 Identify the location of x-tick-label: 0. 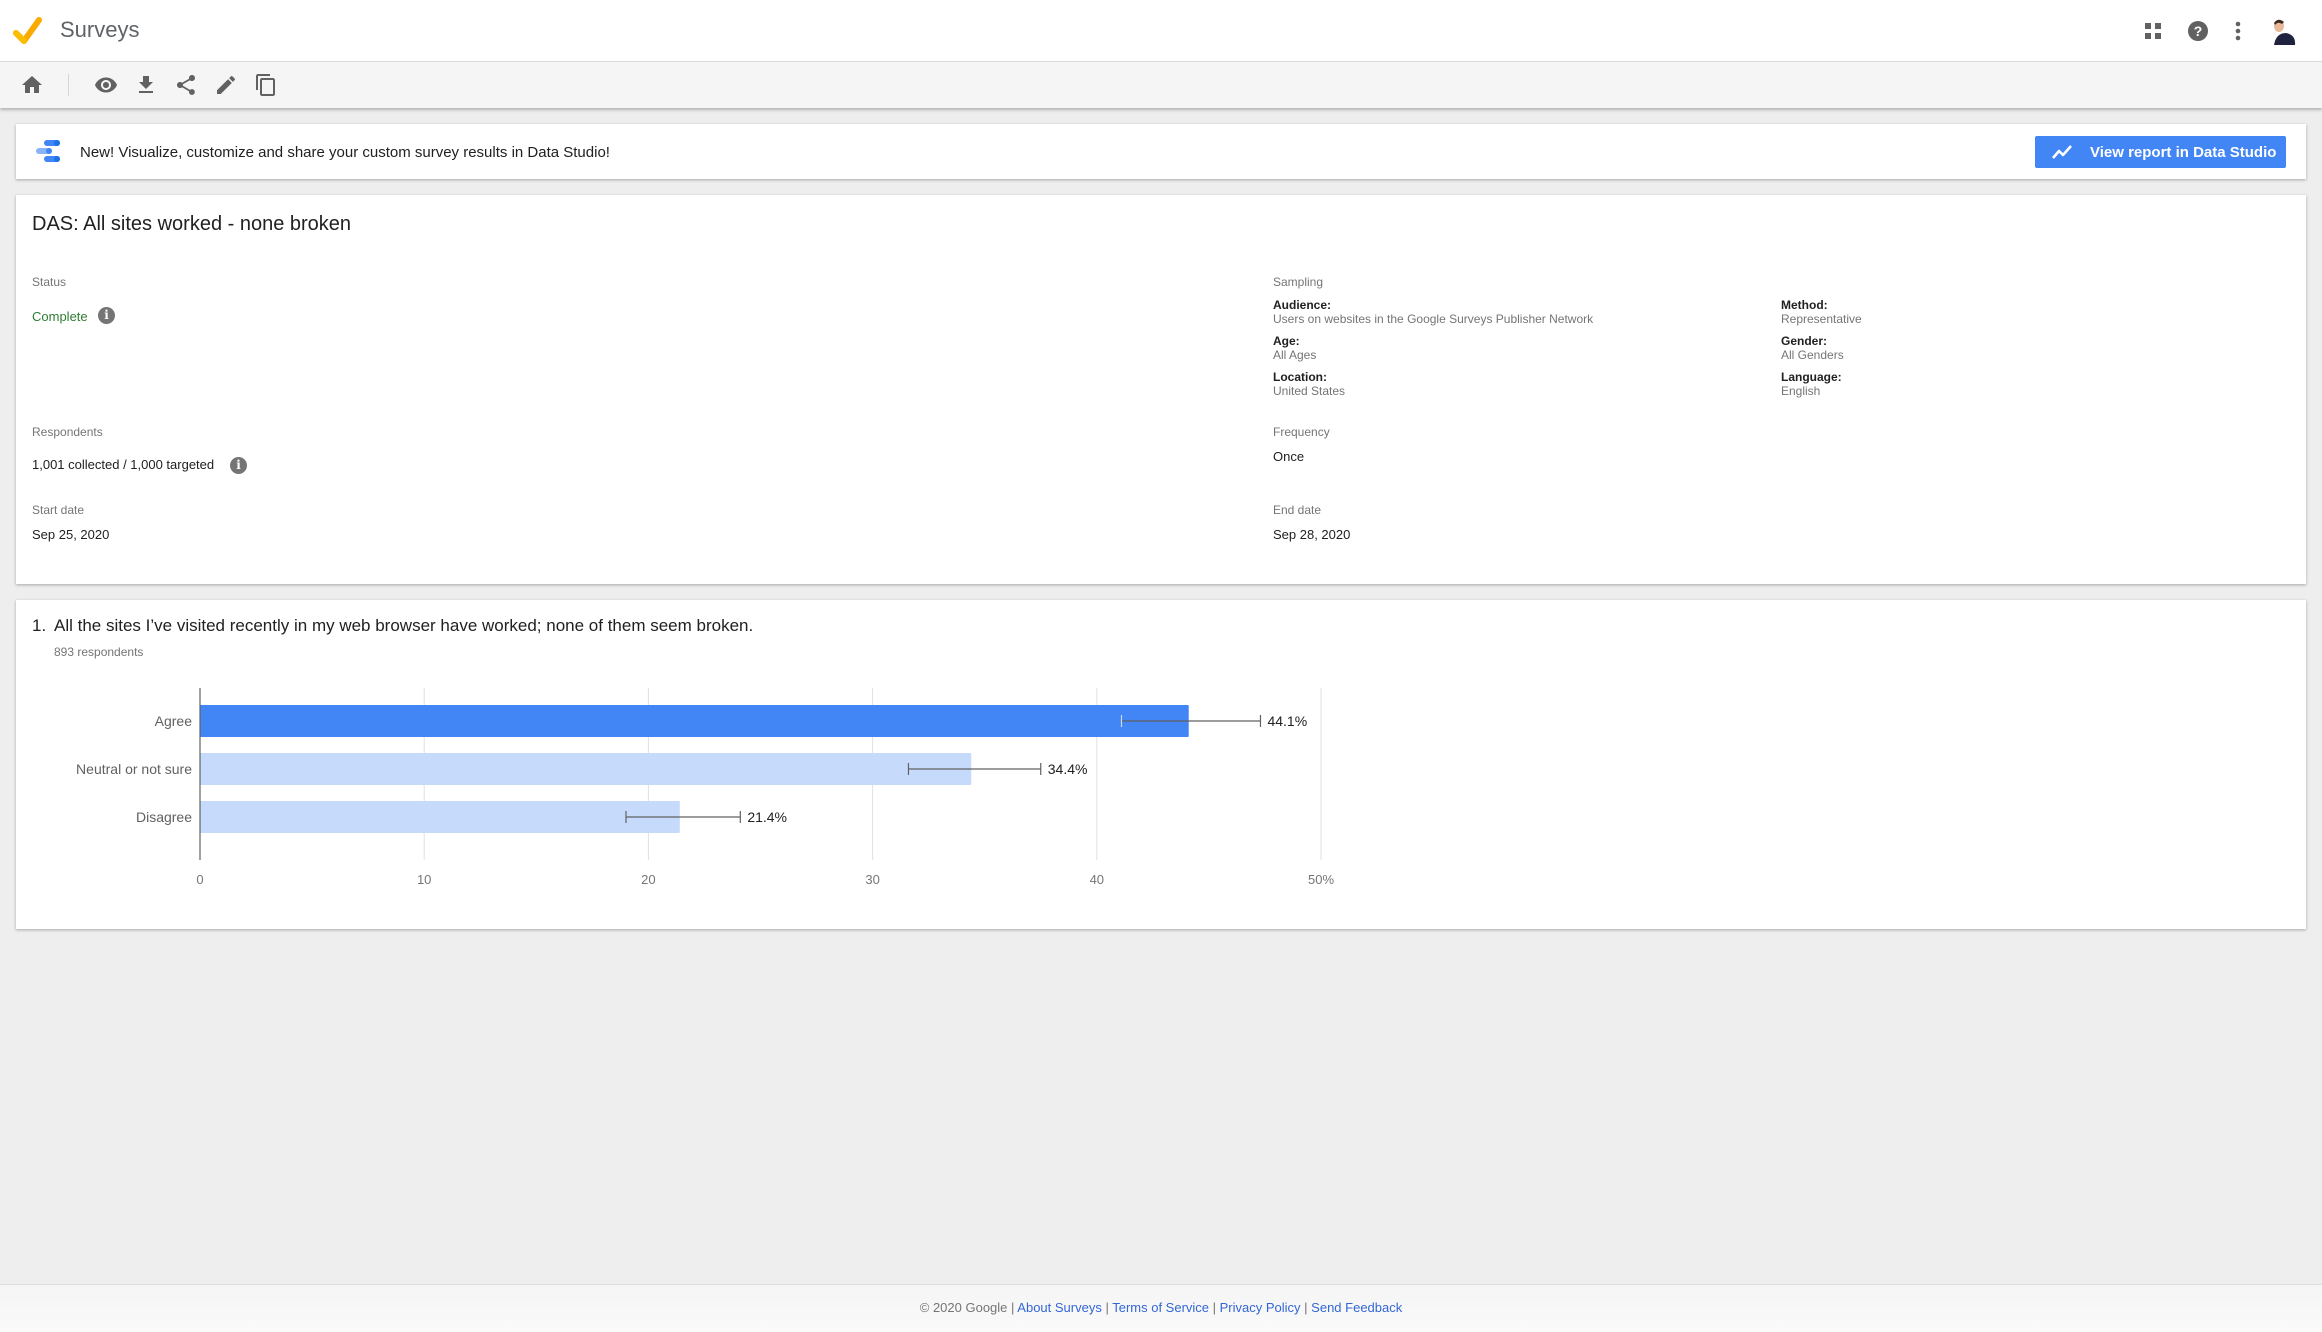
(199, 879).